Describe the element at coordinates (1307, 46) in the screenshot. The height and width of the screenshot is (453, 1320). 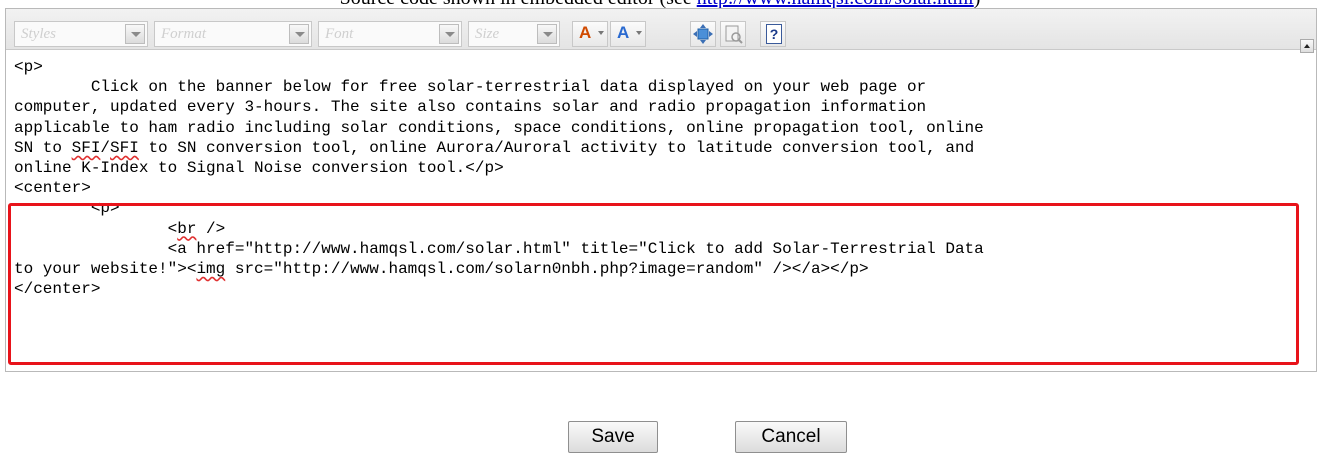
I see `scroll-up-arrow-icon` at that location.